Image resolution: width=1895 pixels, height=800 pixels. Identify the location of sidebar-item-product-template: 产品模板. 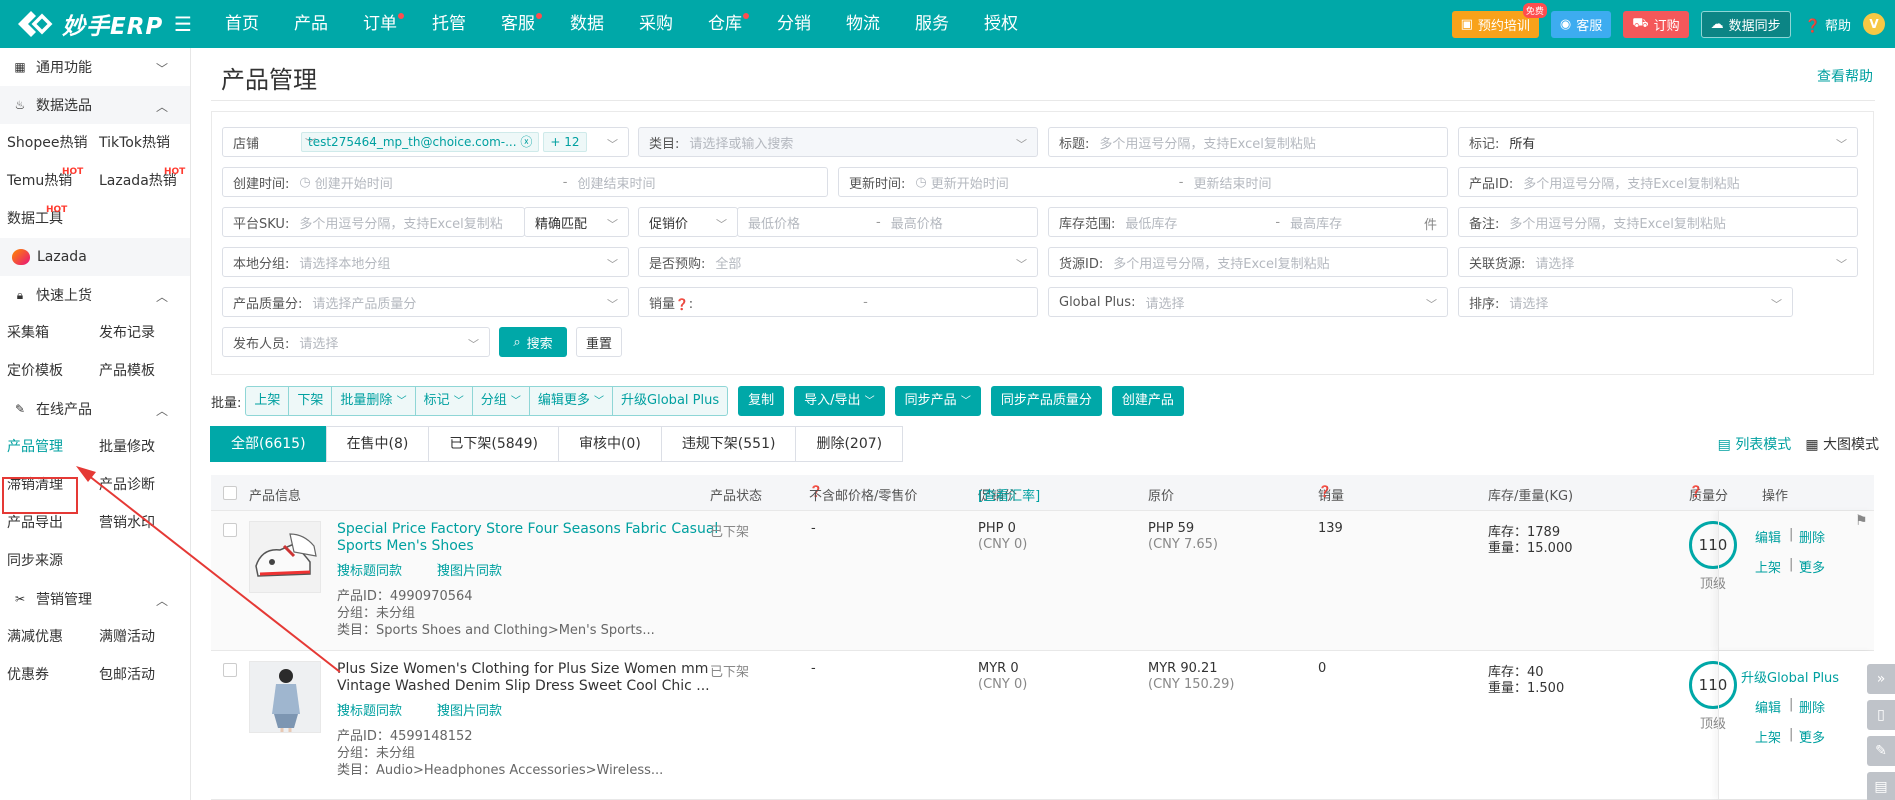
(138, 371).